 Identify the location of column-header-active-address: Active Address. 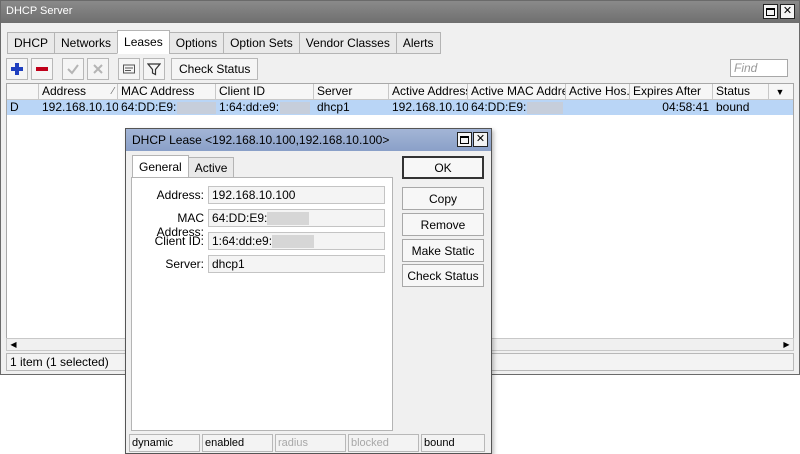
(428, 92).